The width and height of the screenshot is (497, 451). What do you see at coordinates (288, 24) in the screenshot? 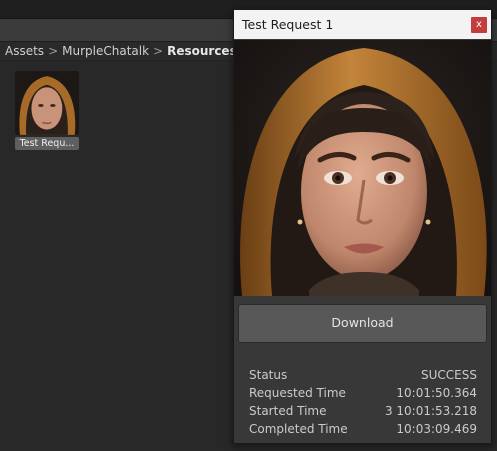
I see `popup-title: Test Request 1` at bounding box center [288, 24].